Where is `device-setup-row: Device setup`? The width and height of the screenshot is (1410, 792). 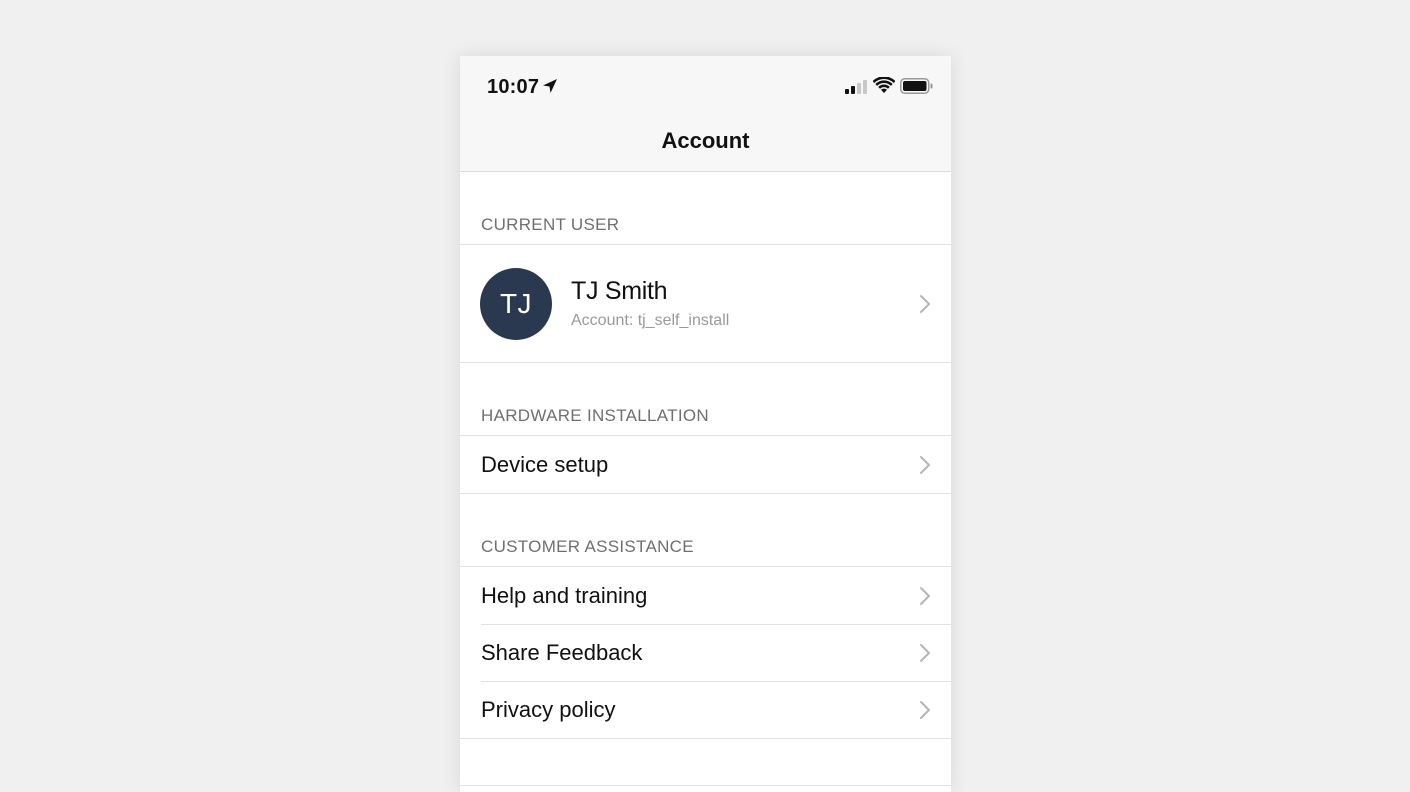 device-setup-row: Device setup is located at coordinates (705, 464).